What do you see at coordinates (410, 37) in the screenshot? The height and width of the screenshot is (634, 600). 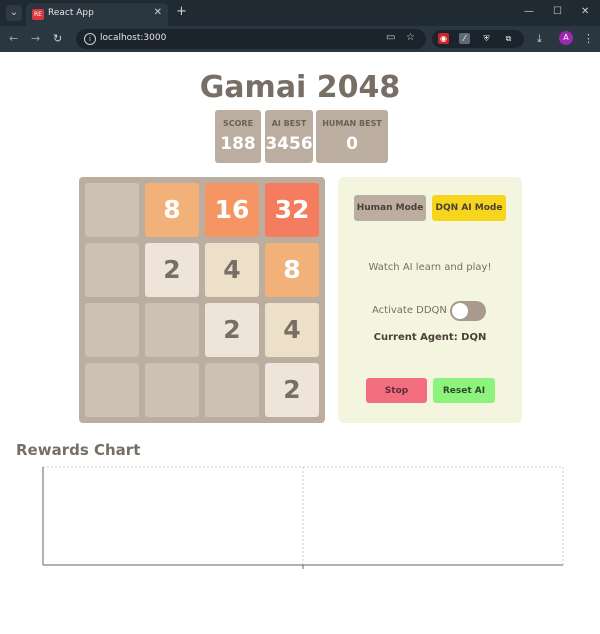 I see `bookmark-star-icon: ☆` at bounding box center [410, 37].